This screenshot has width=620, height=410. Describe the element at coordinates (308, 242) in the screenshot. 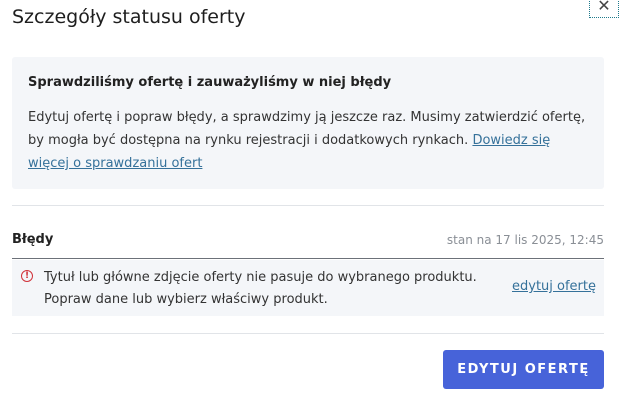

I see `errors-section-header: Błędy stan na 17 lis 2025, 12:45` at that location.